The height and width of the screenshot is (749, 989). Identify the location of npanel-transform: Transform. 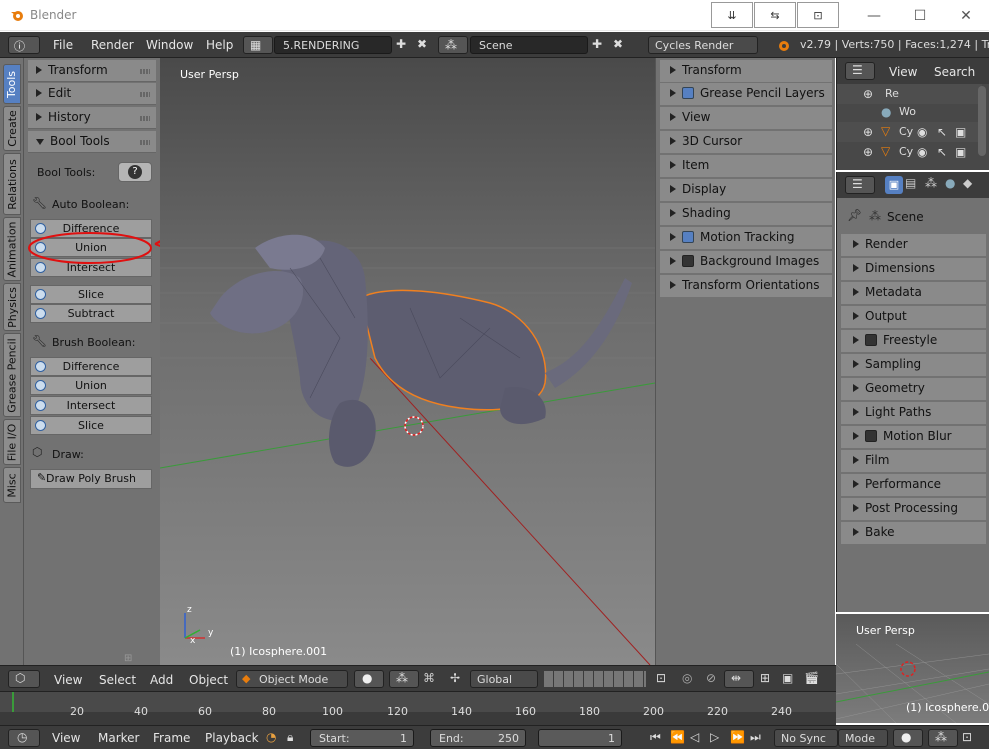
(746, 71).